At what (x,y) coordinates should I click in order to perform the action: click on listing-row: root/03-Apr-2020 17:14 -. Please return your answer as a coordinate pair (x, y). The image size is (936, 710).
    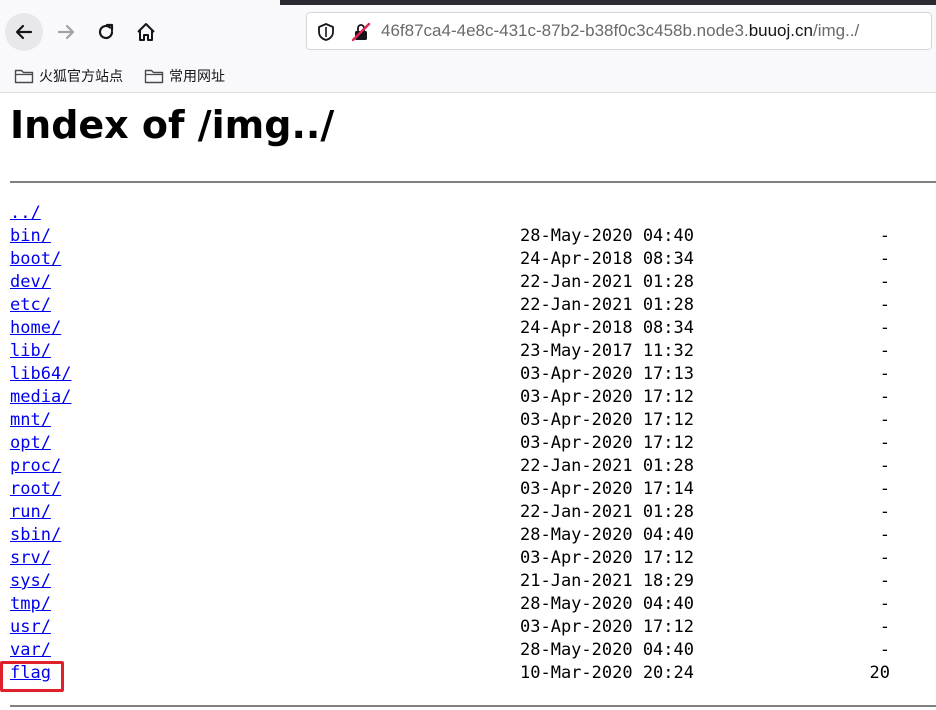
    Looking at the image, I should click on (473, 489).